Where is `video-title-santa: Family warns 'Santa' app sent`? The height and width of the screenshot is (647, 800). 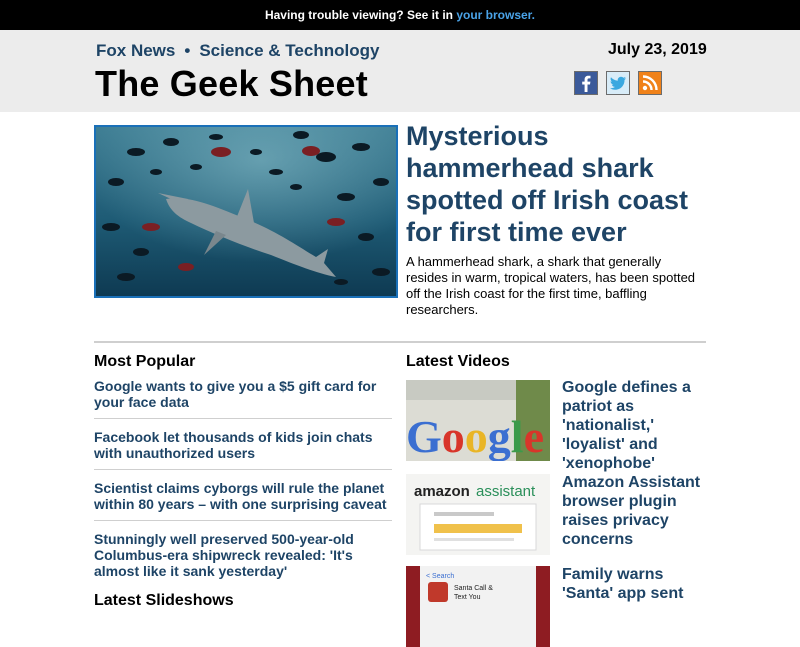 video-title-santa: Family warns 'Santa' app sent is located at coordinates (637, 584).